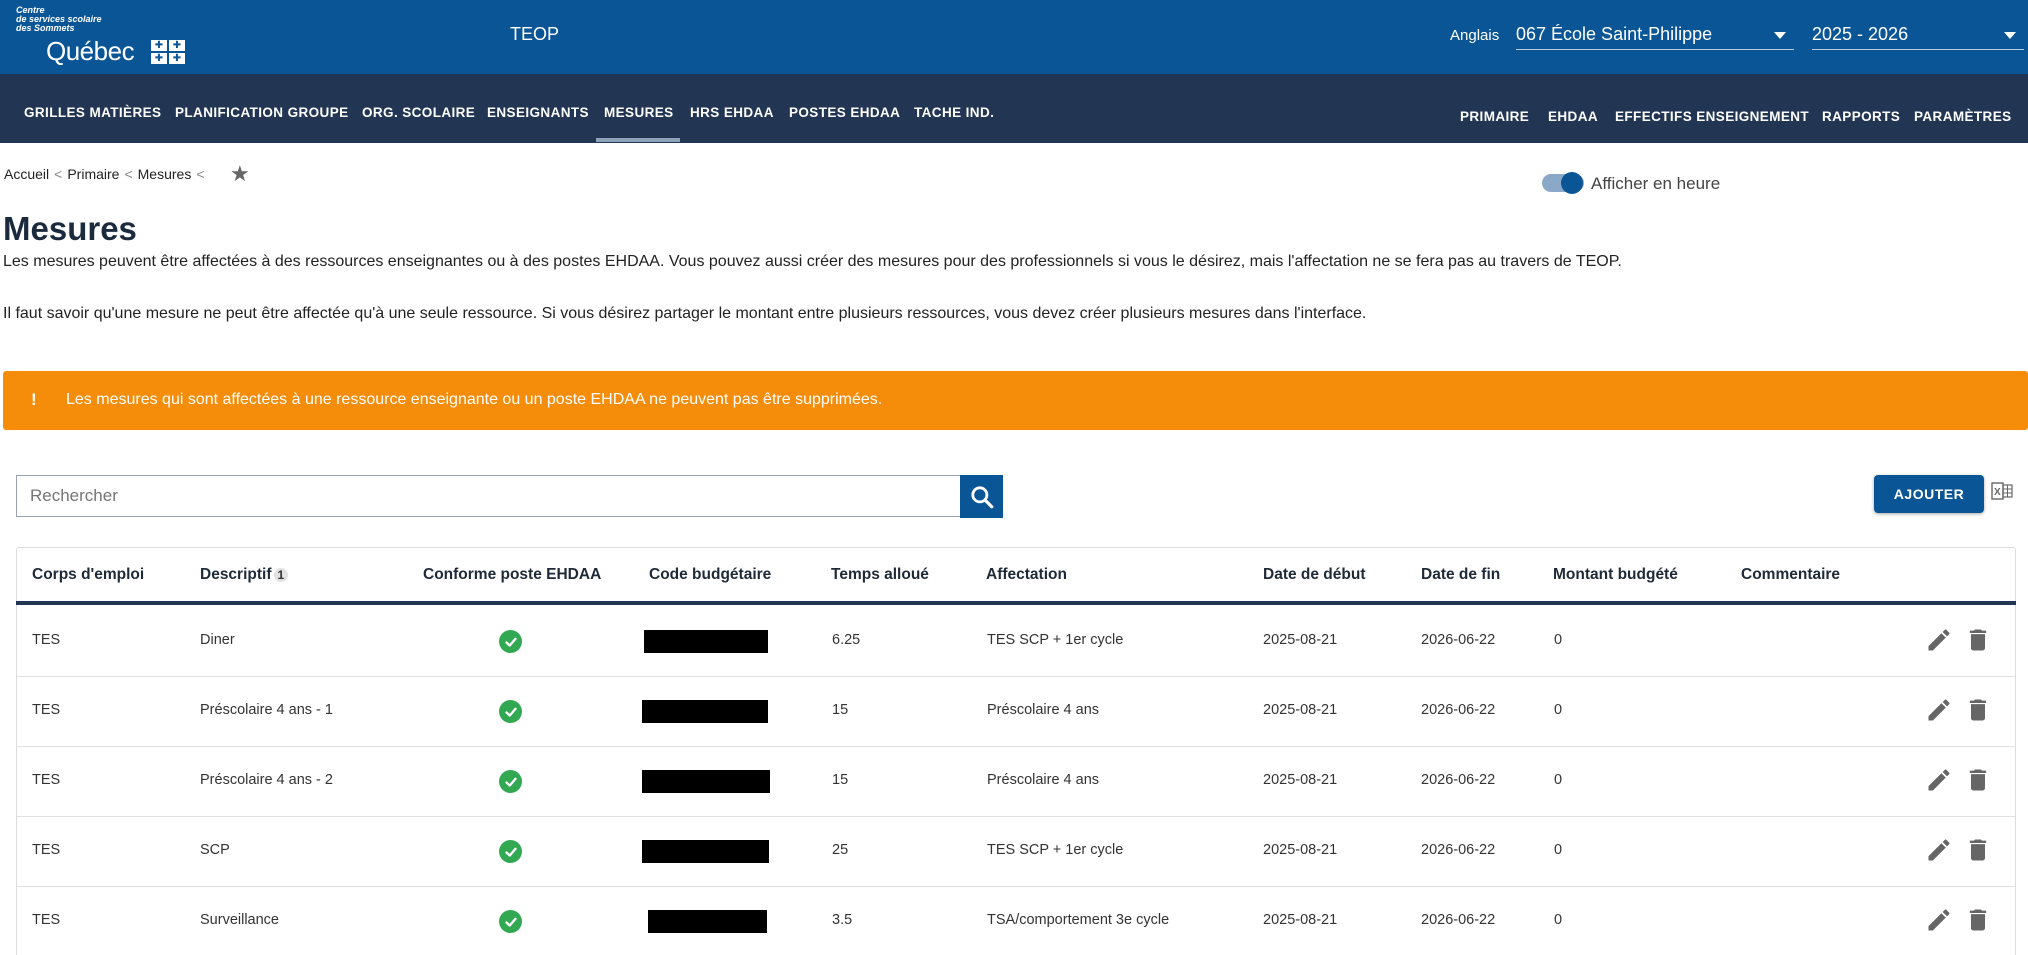 This screenshot has height=955, width=2028. What do you see at coordinates (70, 228) in the screenshot?
I see `page-title: Mesures` at bounding box center [70, 228].